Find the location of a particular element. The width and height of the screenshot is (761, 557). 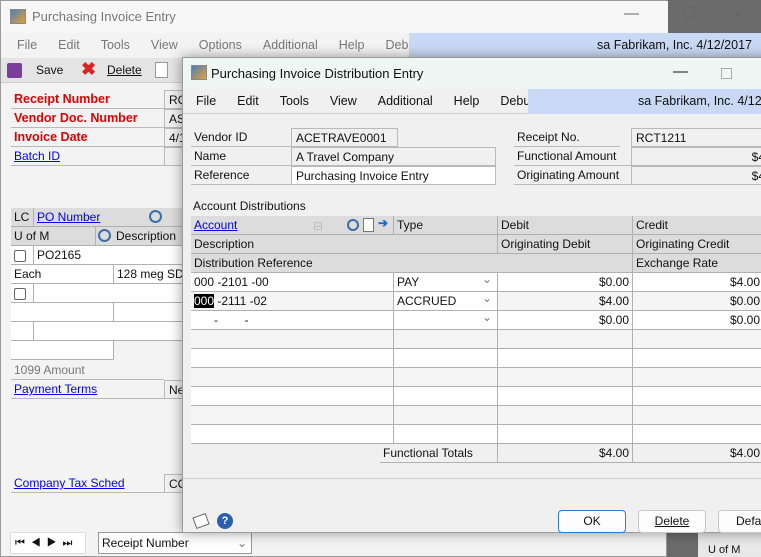

type-dropdown: PAY ⌄ is located at coordinates (446, 282).